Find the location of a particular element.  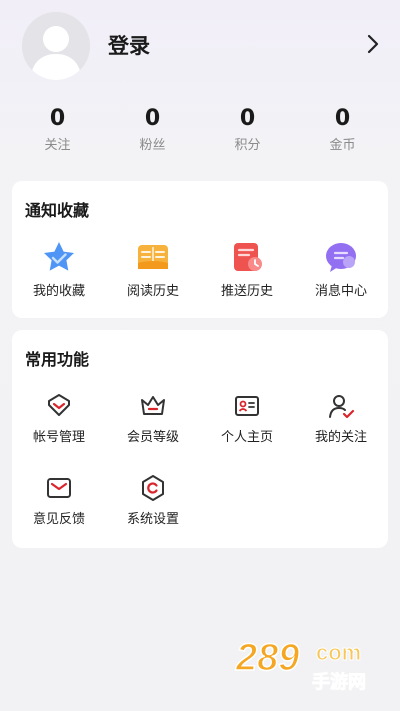

my-favorites-item: 我的收藏 is located at coordinates (59, 270).